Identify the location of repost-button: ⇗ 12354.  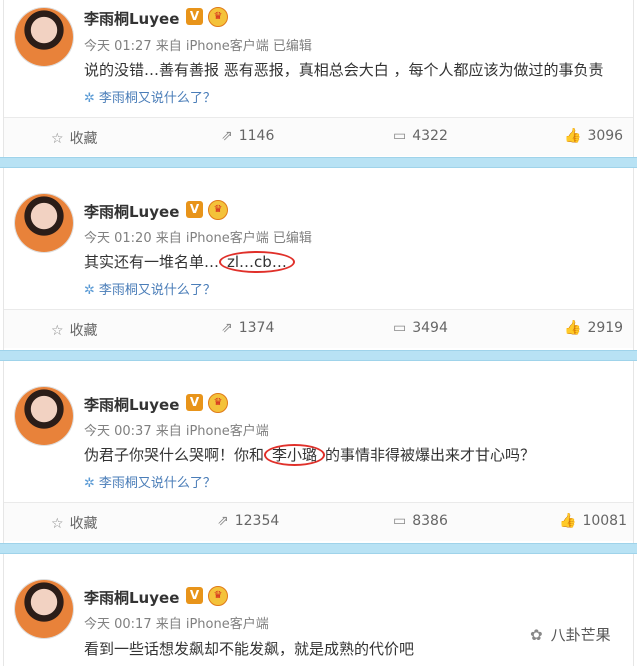
(248, 521).